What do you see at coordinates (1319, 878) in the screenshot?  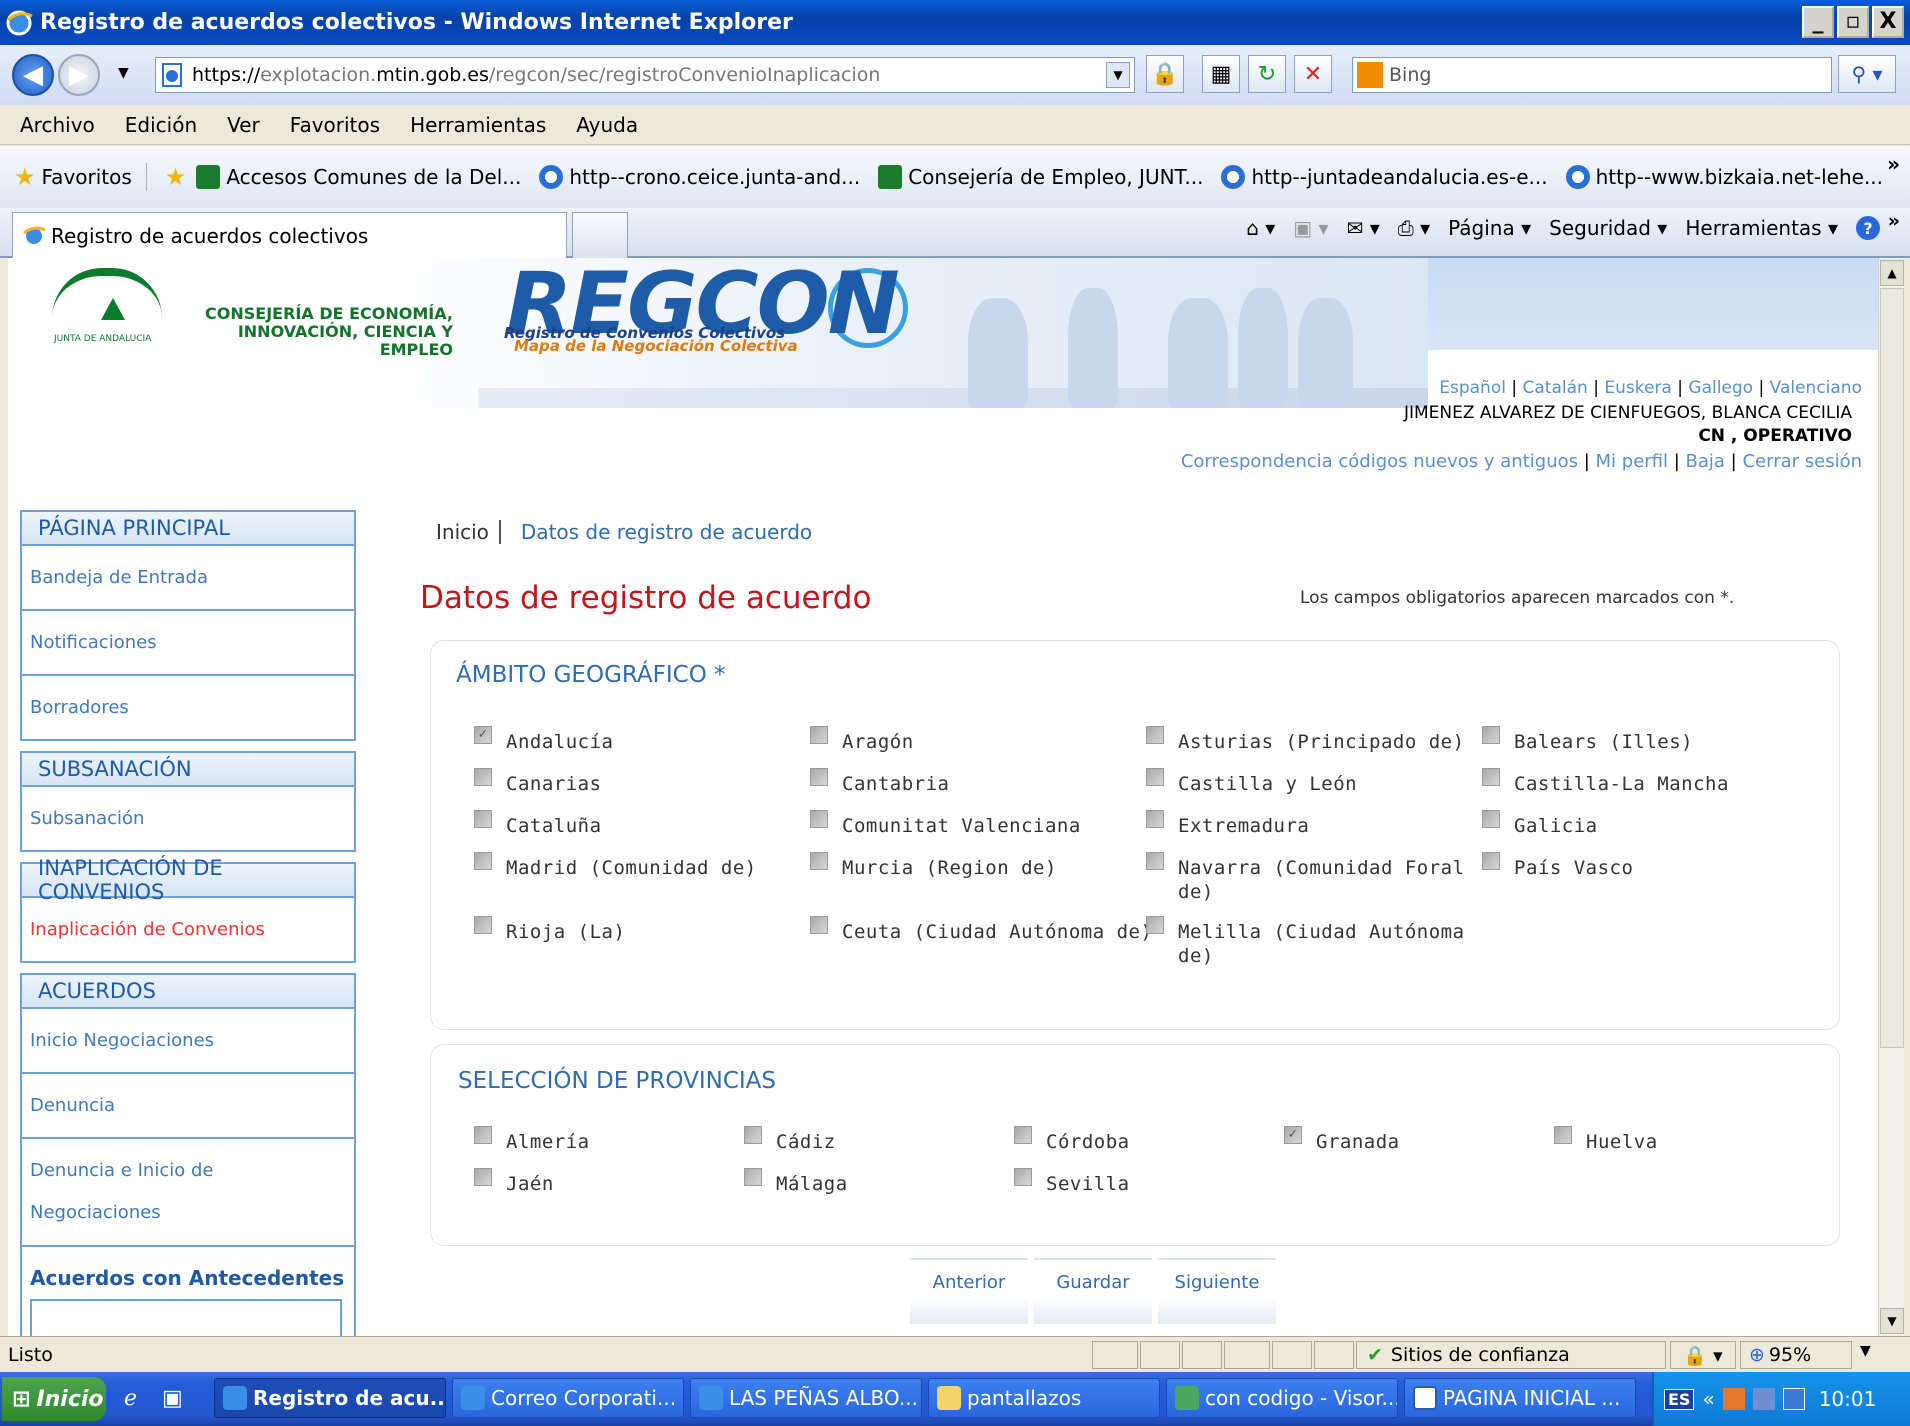 I see `region-checkbox: Navarra (Comunidad Foral de)` at bounding box center [1319, 878].